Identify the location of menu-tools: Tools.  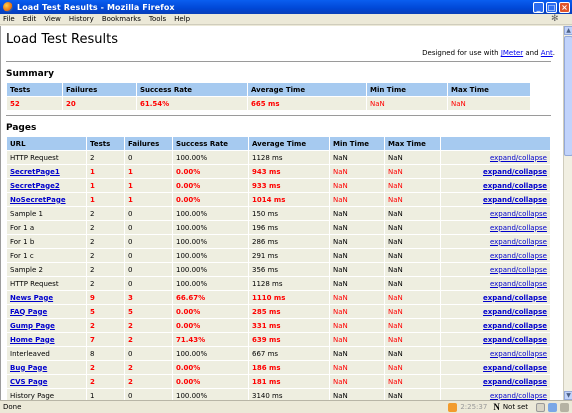
(157, 19).